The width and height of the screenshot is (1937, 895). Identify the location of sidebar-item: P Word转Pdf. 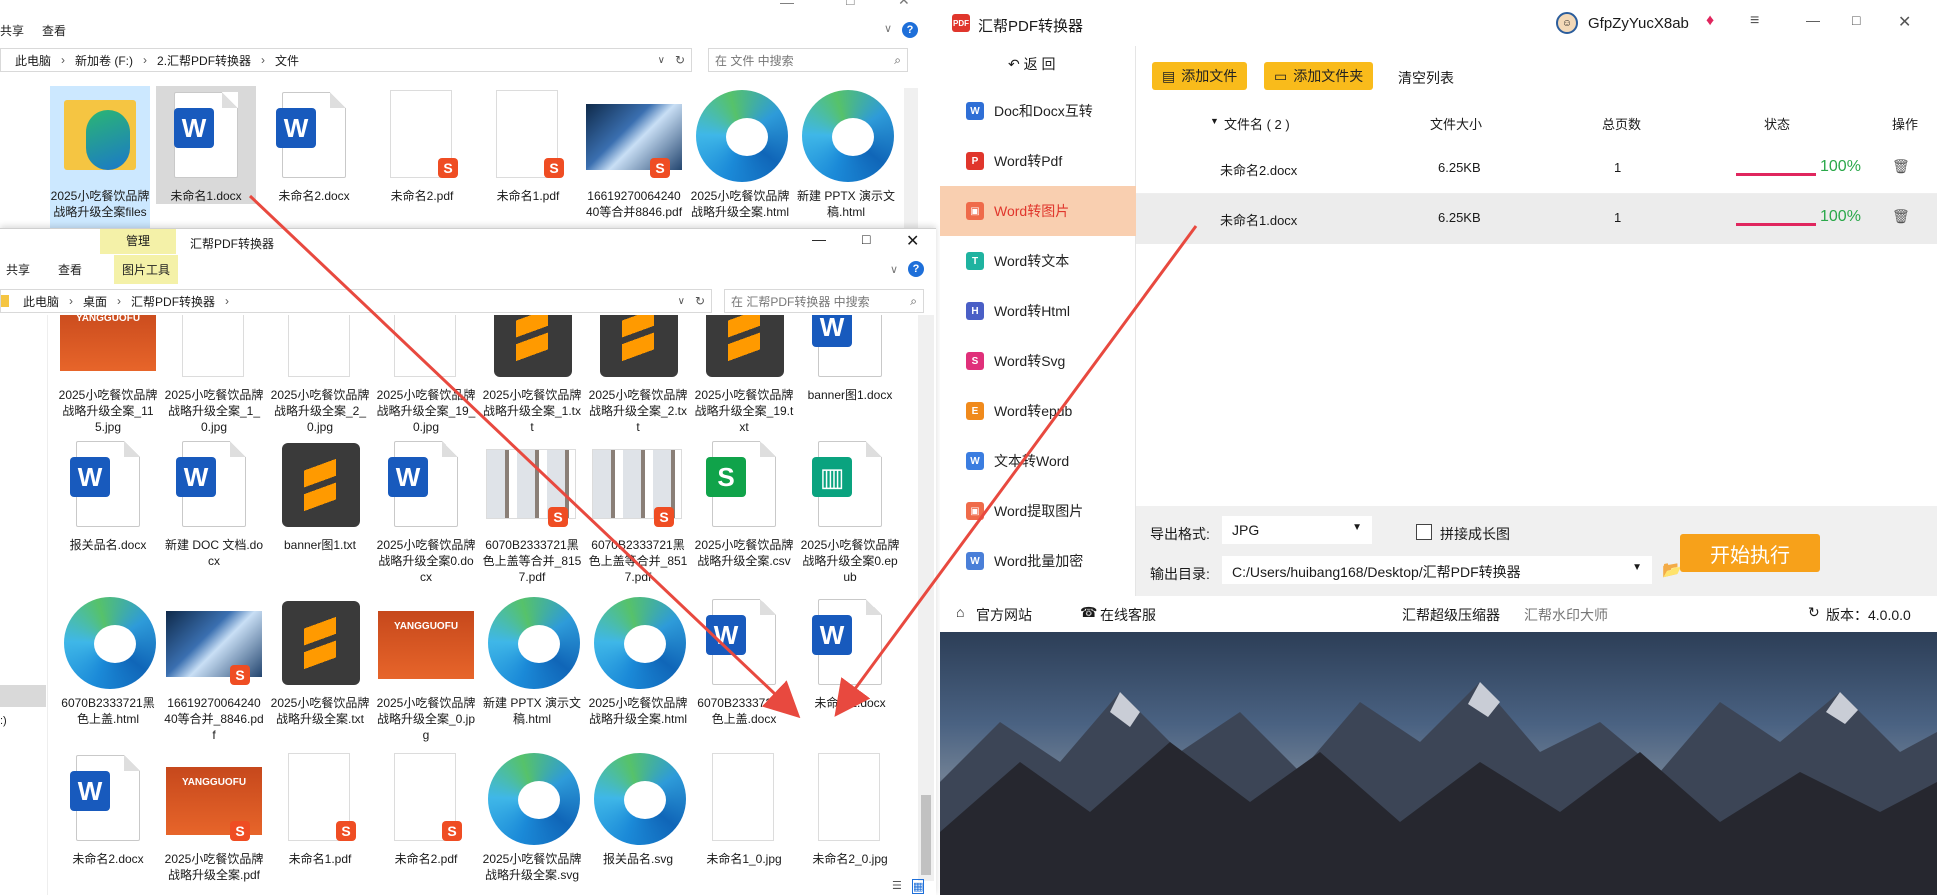
(1038, 161).